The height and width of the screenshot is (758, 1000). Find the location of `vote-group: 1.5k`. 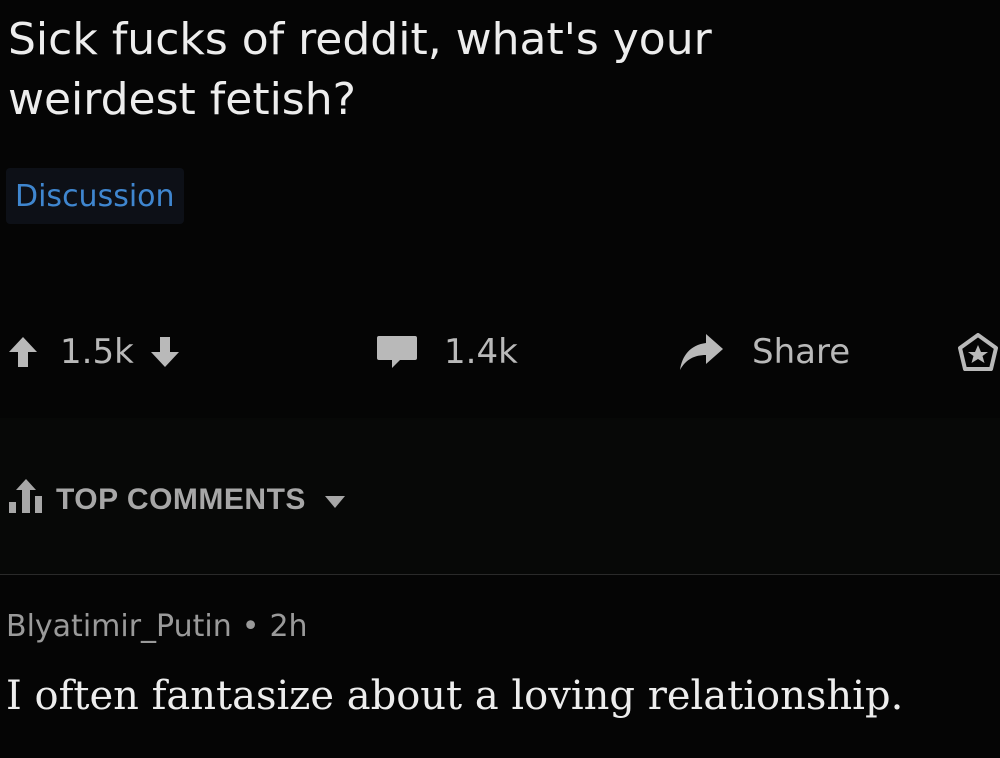

vote-group: 1.5k is located at coordinates (94, 352).